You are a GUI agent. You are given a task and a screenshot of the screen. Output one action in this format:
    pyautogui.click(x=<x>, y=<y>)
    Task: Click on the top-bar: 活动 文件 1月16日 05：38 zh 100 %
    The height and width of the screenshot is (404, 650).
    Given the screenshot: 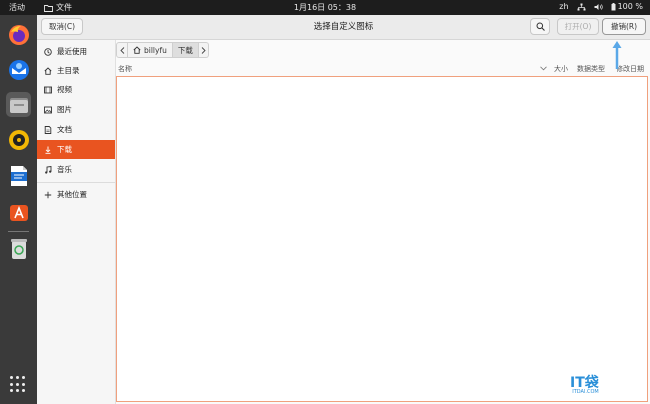 What is the action you would take?
    pyautogui.click(x=325, y=7)
    